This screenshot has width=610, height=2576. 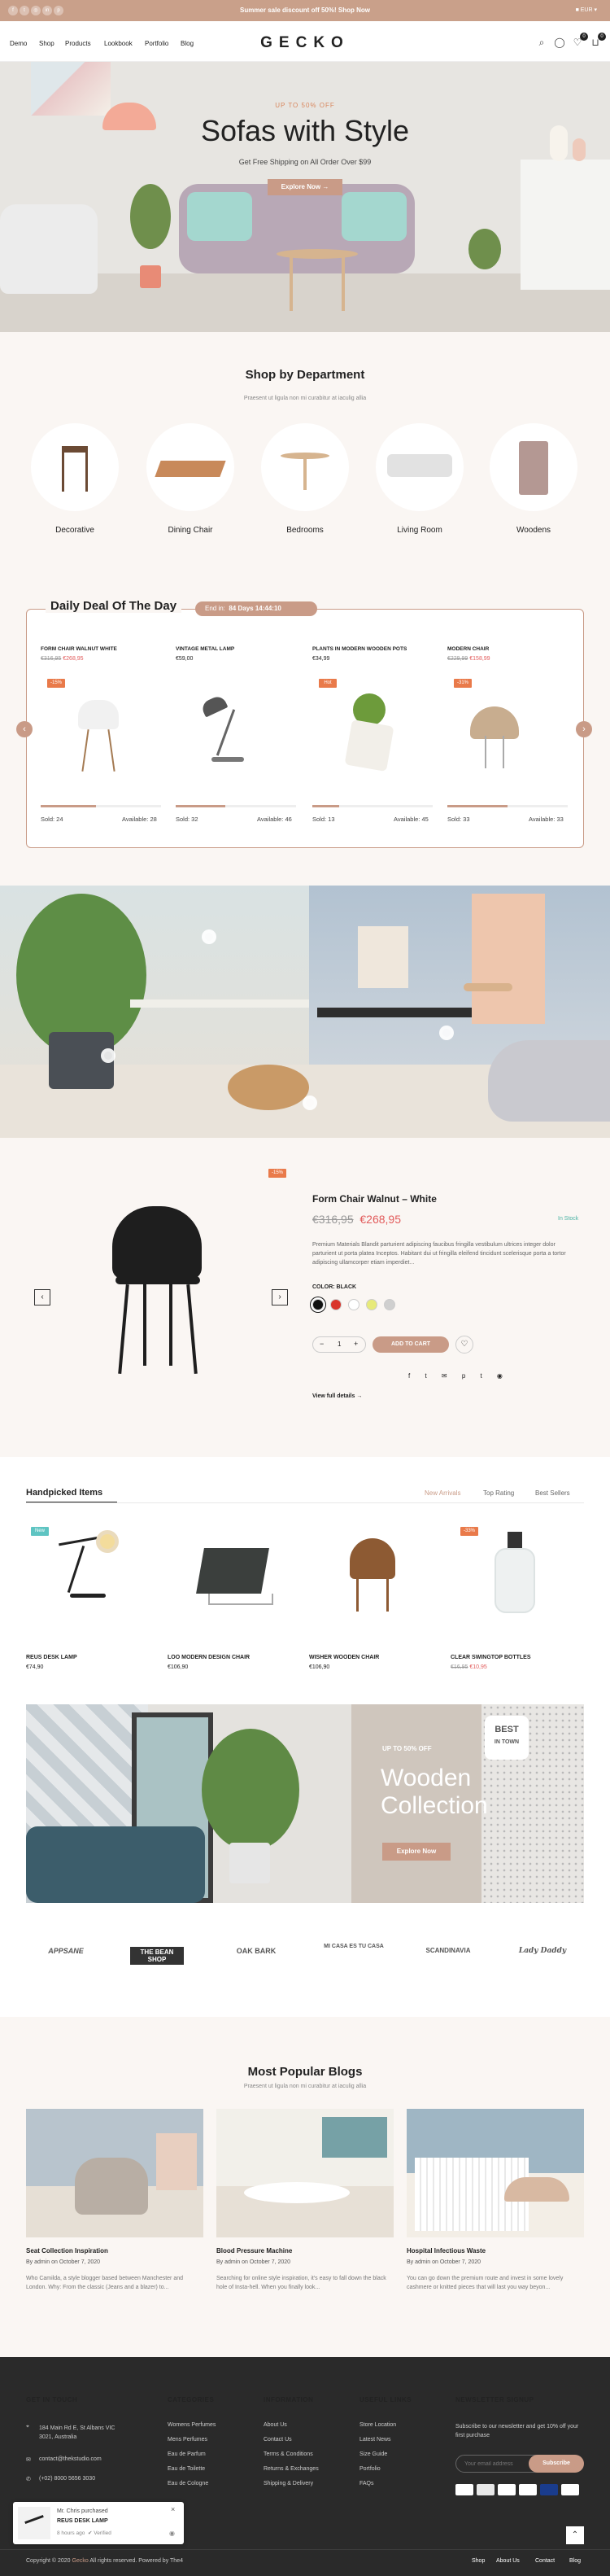 I want to click on footer-link: Store Location, so click(x=377, y=2425).